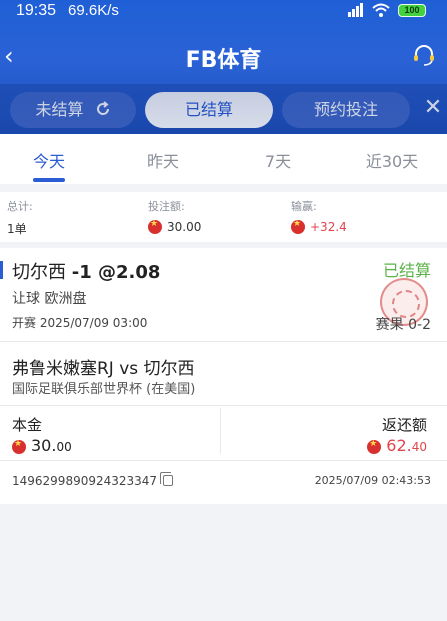 The width and height of the screenshot is (447, 621). I want to click on signal-icon, so click(355, 10).